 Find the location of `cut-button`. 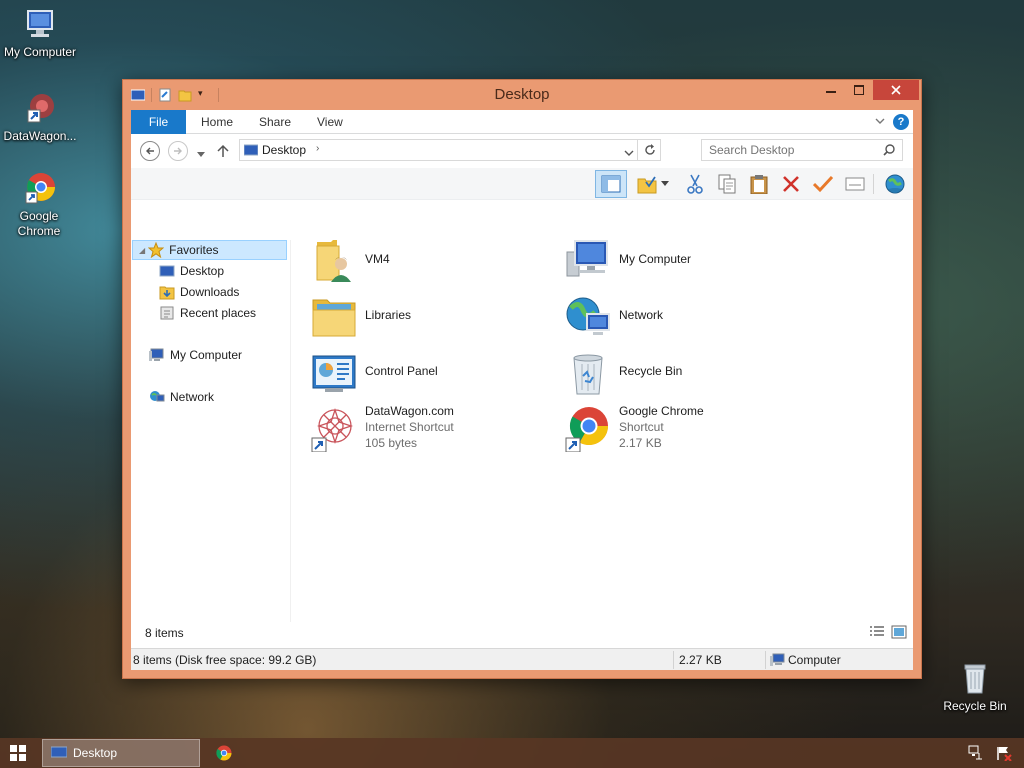

cut-button is located at coordinates (695, 184).